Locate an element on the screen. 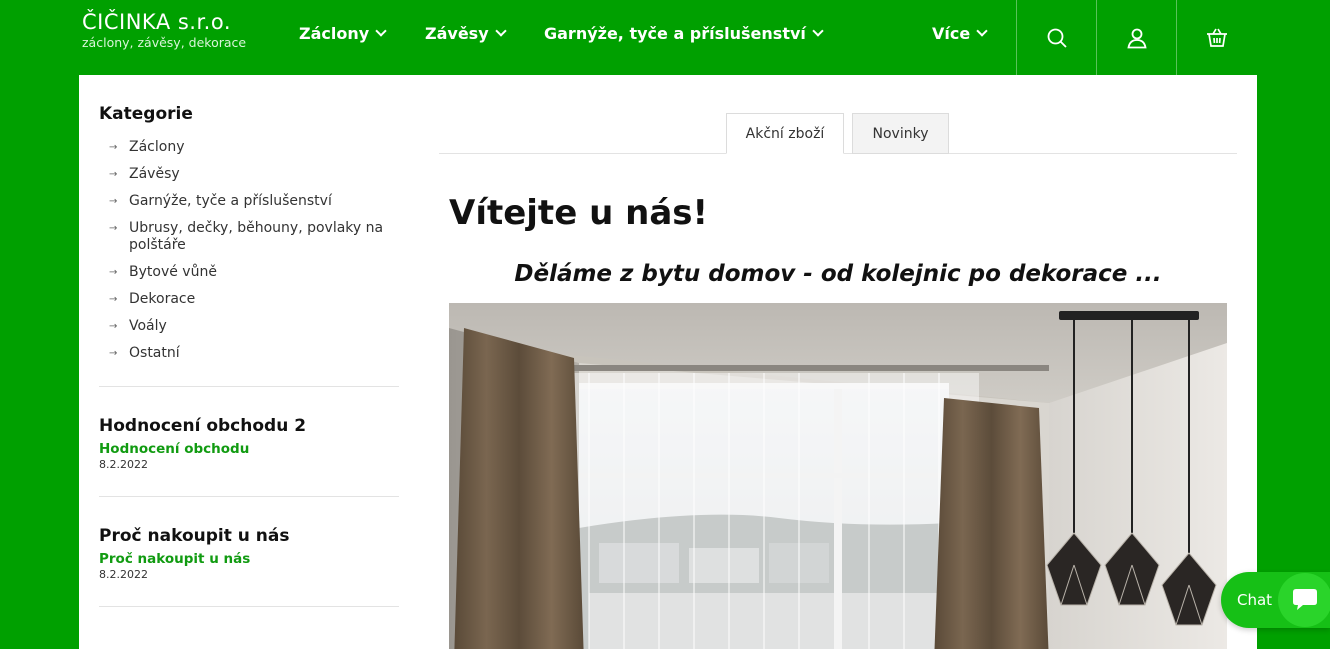 This screenshot has width=1330, height=649. category-item-zaclony: → Záclony is located at coordinates (254, 147).